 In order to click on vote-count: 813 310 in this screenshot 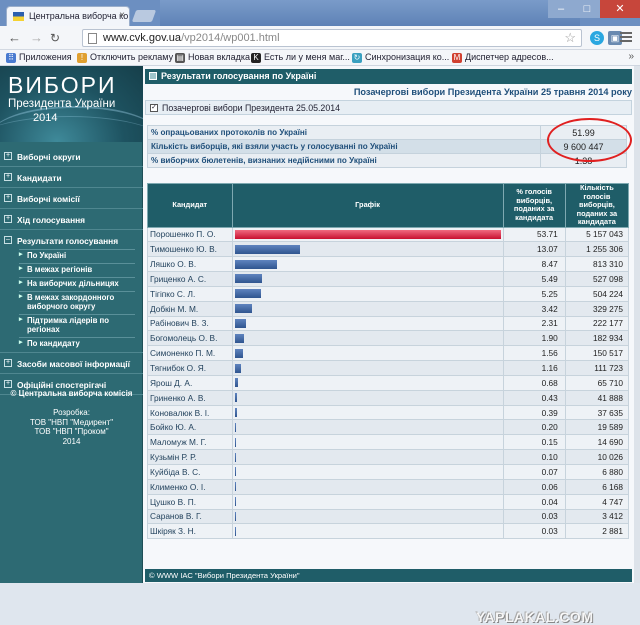, I will do `click(597, 264)`.